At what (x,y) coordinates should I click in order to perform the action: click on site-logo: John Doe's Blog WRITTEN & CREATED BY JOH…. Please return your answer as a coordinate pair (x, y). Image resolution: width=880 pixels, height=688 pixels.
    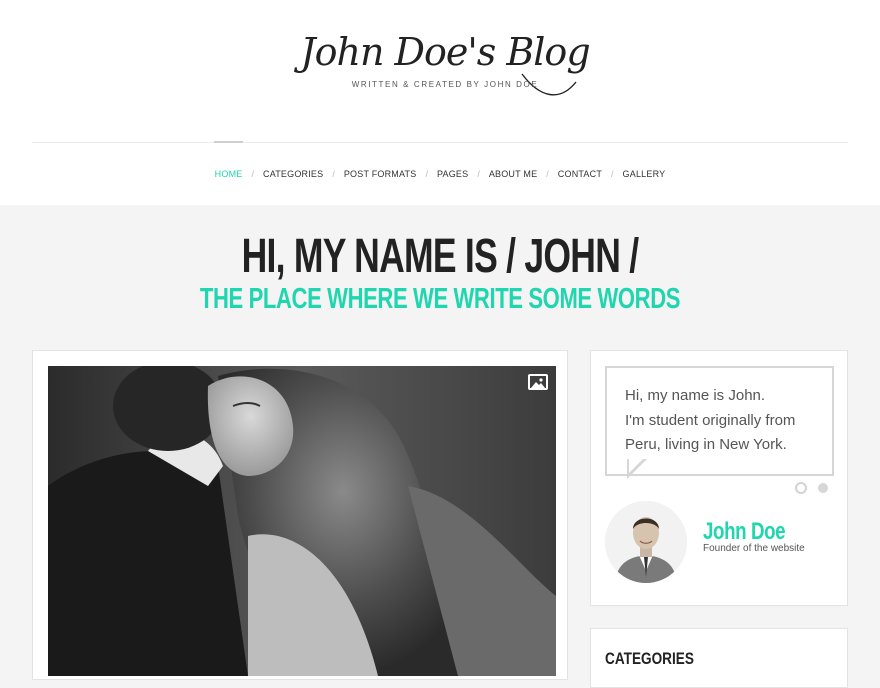
    Looking at the image, I should click on (445, 64).